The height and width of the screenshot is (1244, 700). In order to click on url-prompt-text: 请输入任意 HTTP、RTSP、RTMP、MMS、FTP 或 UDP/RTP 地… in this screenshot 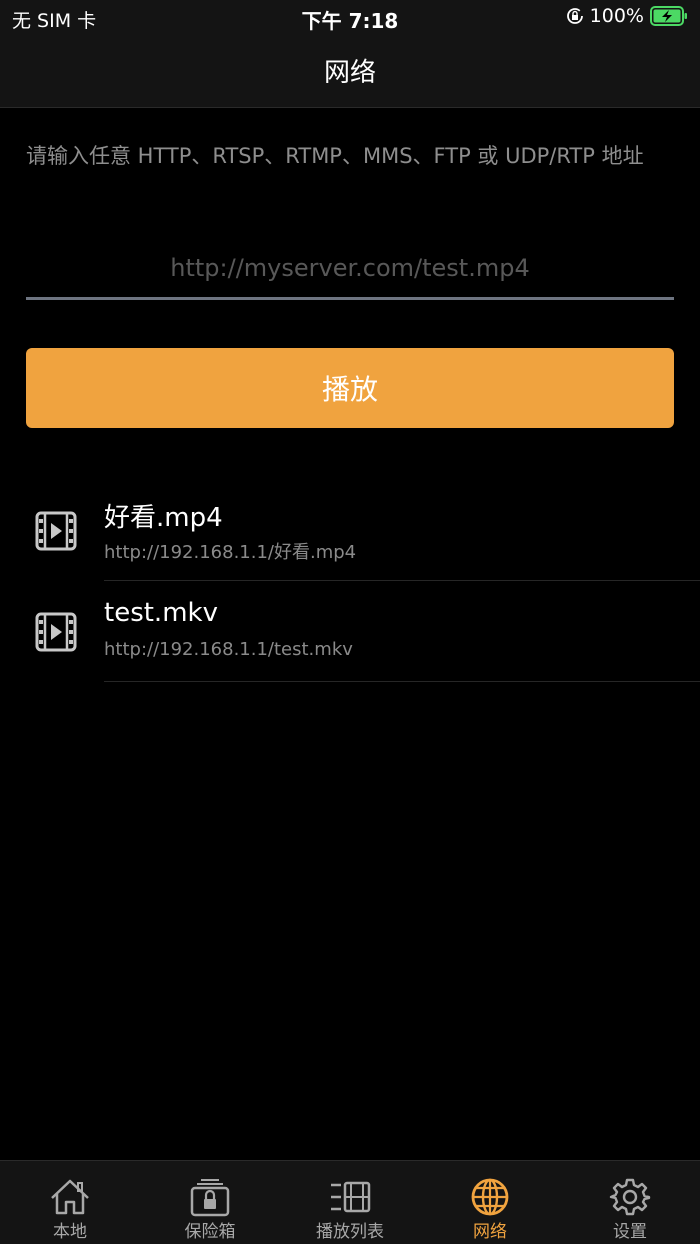, I will do `click(335, 156)`.